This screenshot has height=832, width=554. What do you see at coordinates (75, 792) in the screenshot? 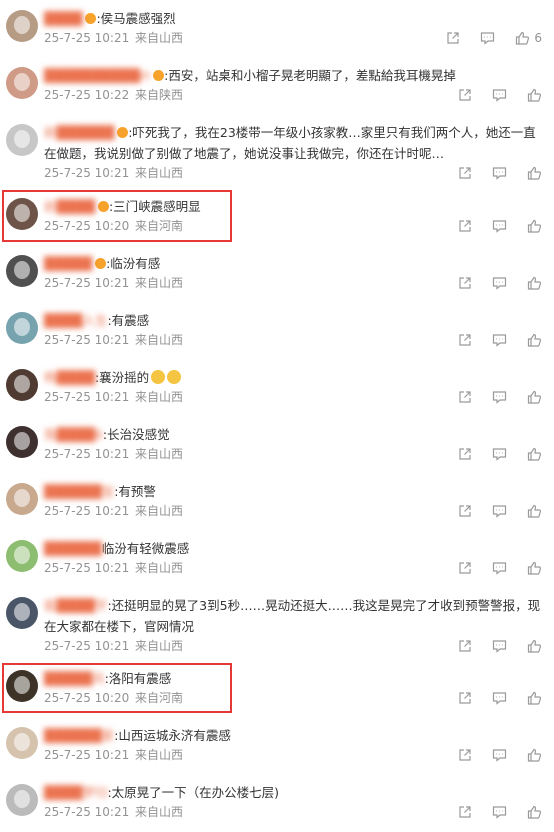
I see `comment-username: ████梦归` at bounding box center [75, 792].